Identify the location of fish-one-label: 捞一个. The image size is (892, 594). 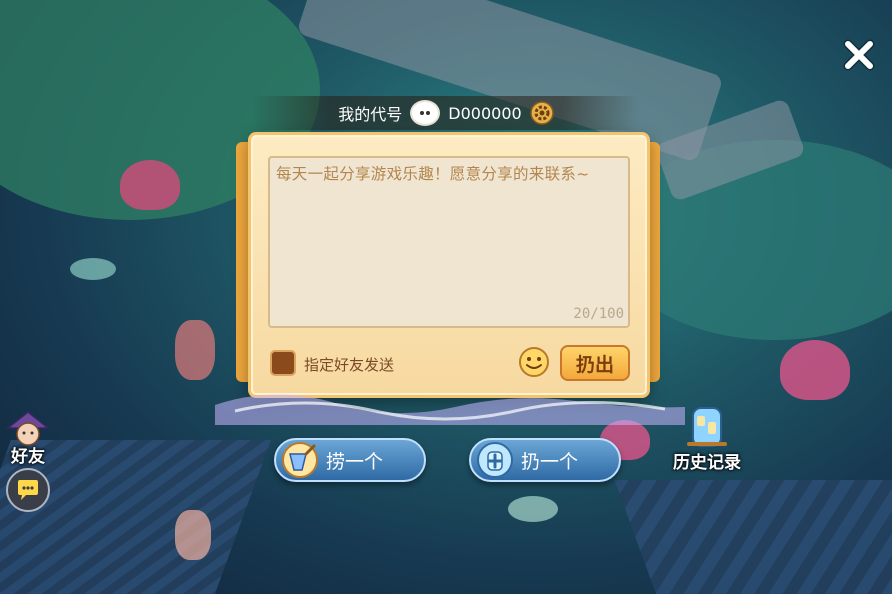
(355, 461).